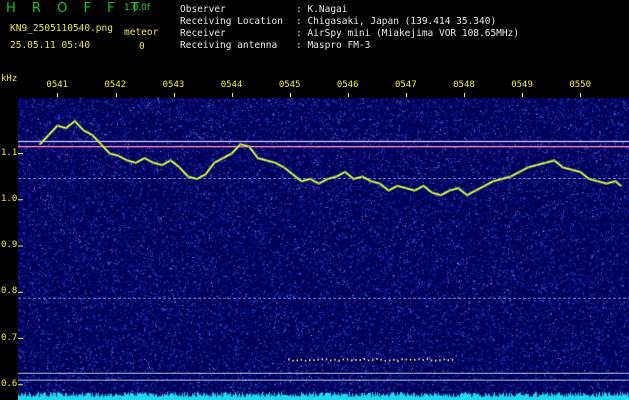 The height and width of the screenshot is (400, 629). Describe the element at coordinates (142, 46) in the screenshot. I see `meteor-count: 0` at that location.